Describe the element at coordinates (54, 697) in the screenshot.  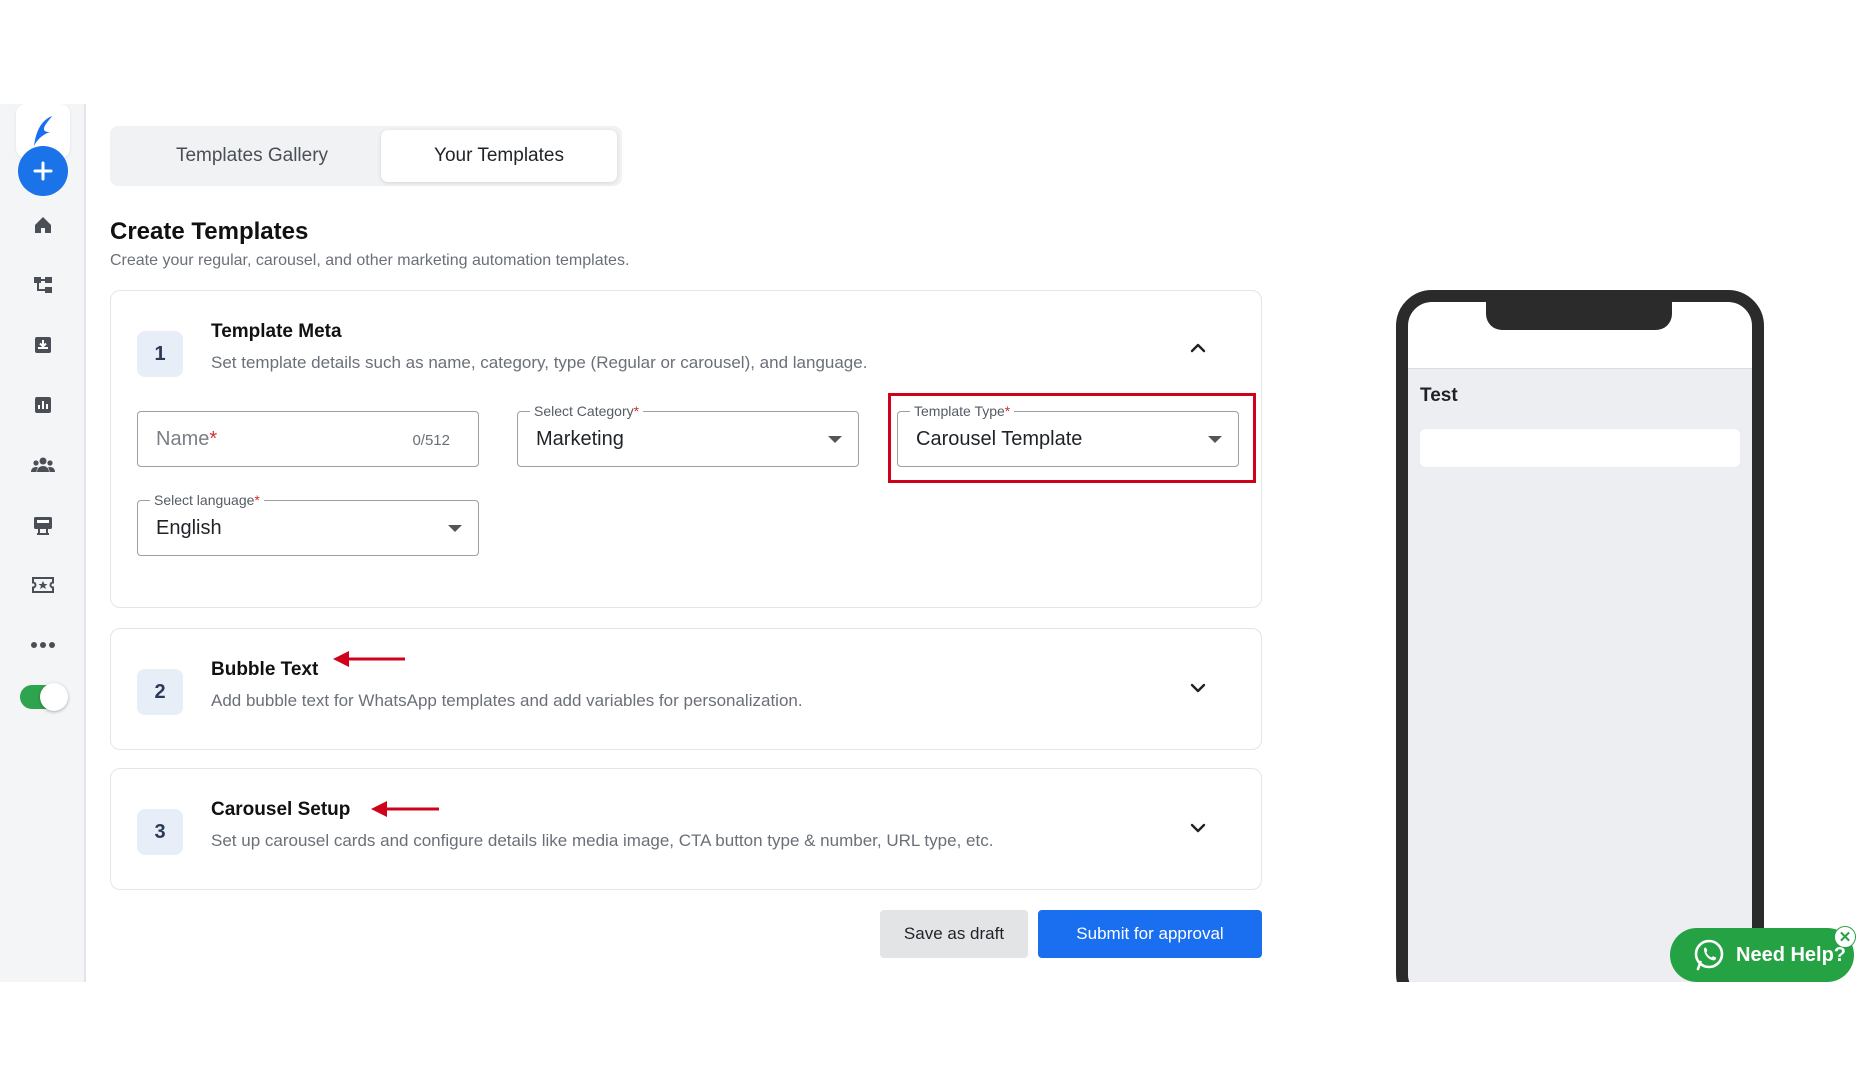
I see `toggle-knob` at that location.